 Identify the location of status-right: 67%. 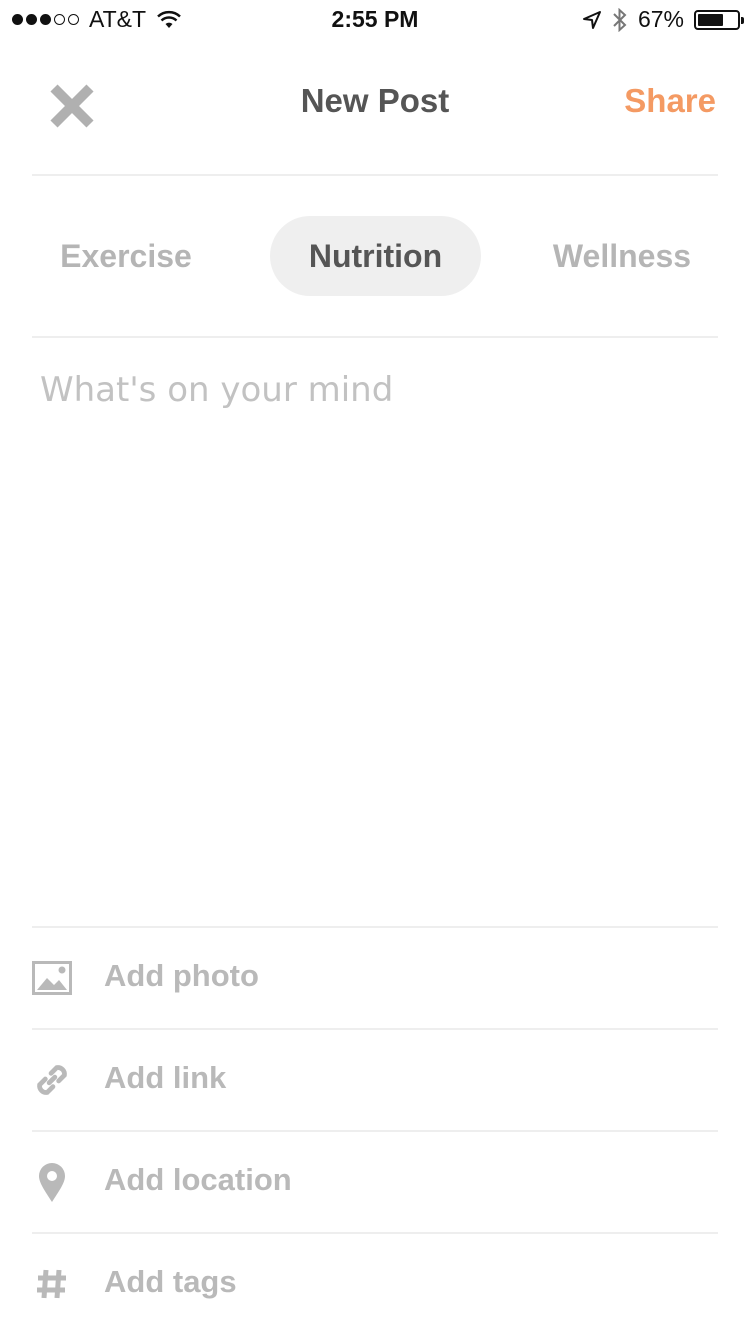
(663, 19).